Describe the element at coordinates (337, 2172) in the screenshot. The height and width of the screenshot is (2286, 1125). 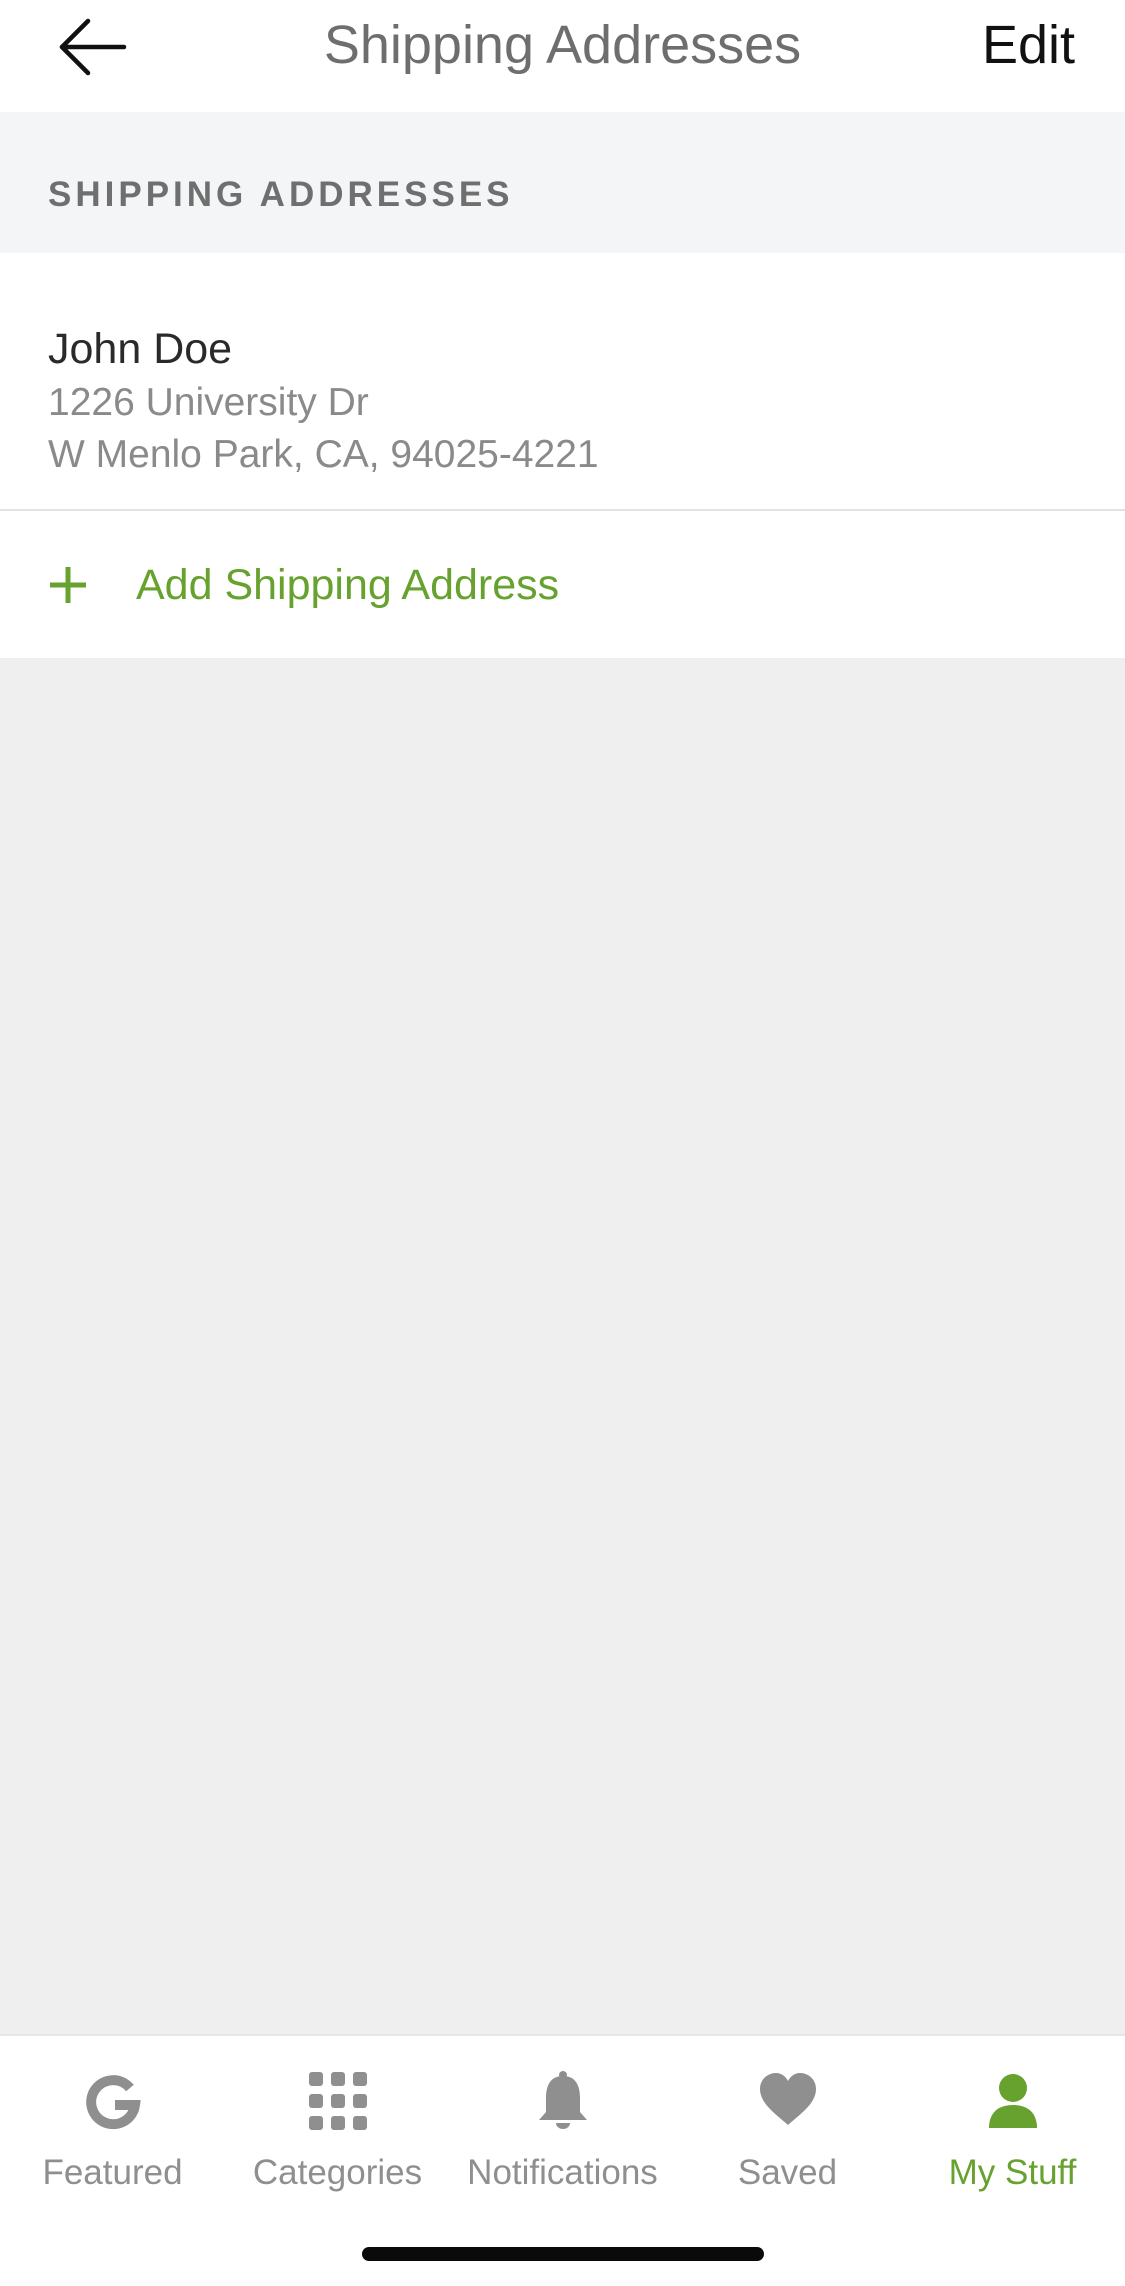
I see `tab-label-categories: Categories` at that location.